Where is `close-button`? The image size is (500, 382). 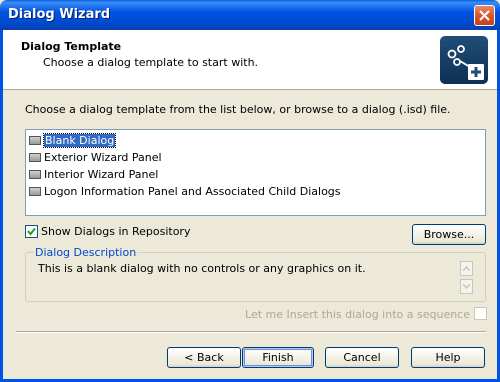 close-button is located at coordinates (484, 15).